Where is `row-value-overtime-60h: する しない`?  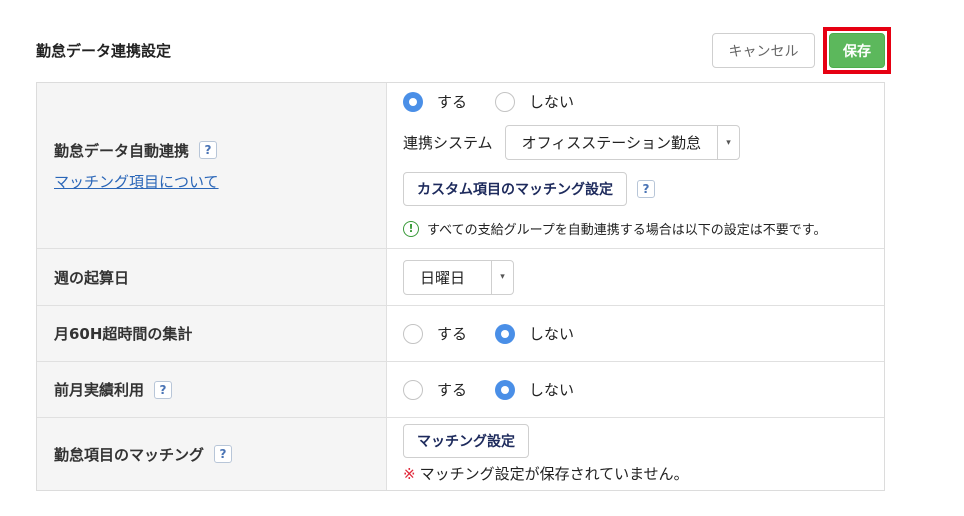
row-value-overtime-60h: する しない is located at coordinates (635, 333).